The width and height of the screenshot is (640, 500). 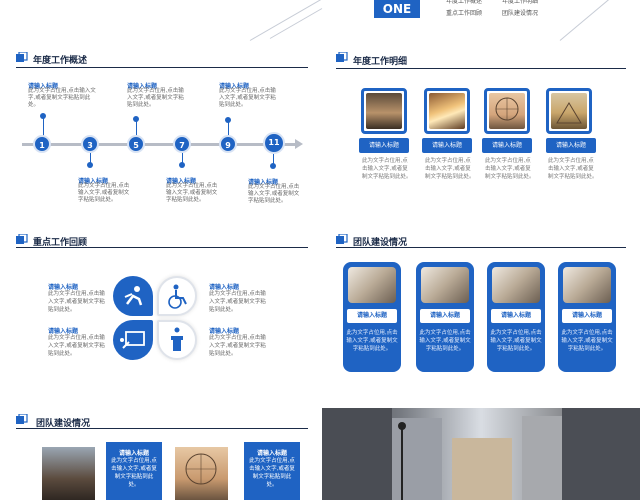 What do you see at coordinates (464, 13) in the screenshot?
I see `toc-item-2: 重点工作回顾` at bounding box center [464, 13].